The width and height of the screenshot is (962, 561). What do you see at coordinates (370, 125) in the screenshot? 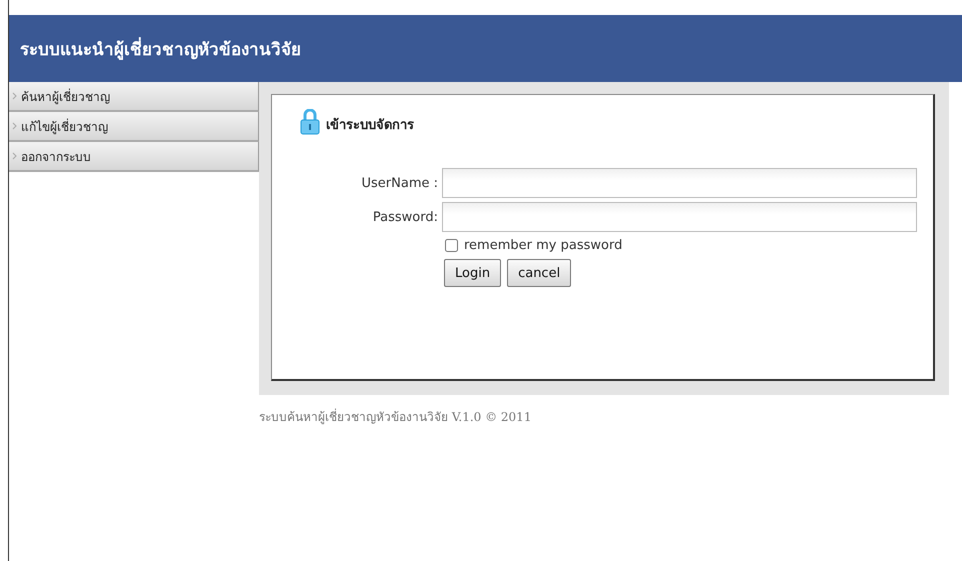
I see `login-heading: เข้าระบบจัดการ` at bounding box center [370, 125].